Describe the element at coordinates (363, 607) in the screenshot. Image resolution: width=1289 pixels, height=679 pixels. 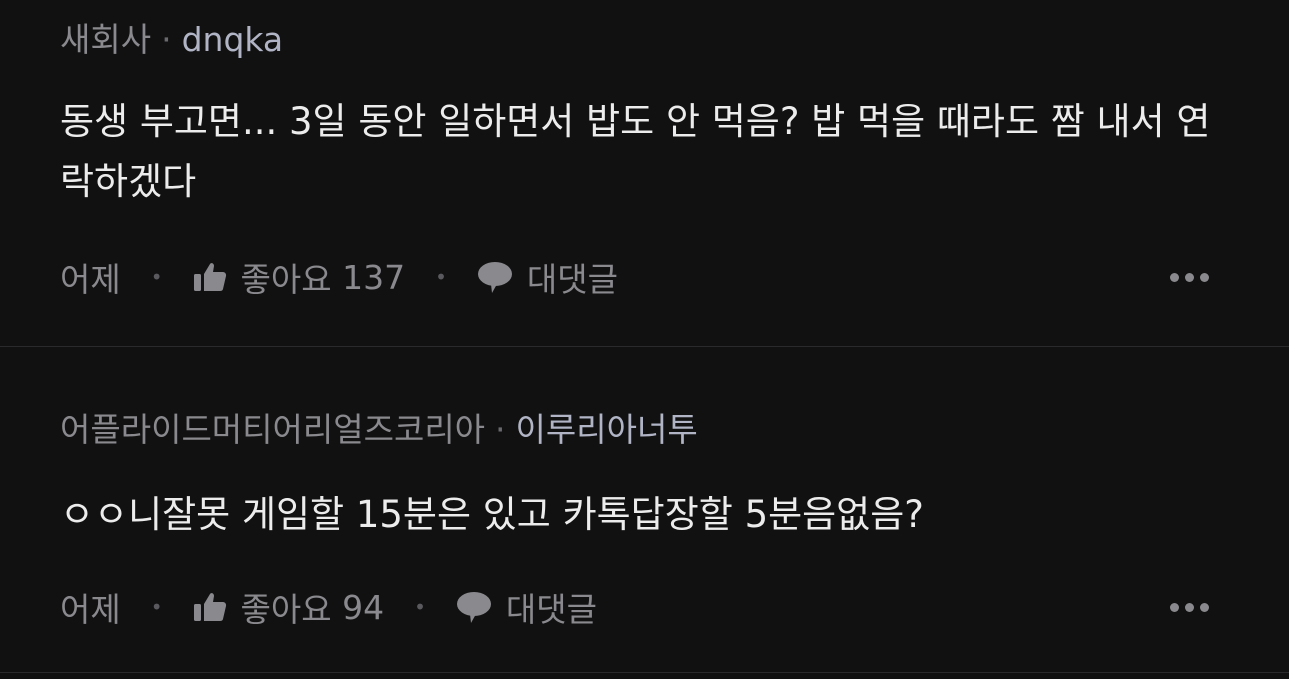
I see `like-count: 94` at that location.